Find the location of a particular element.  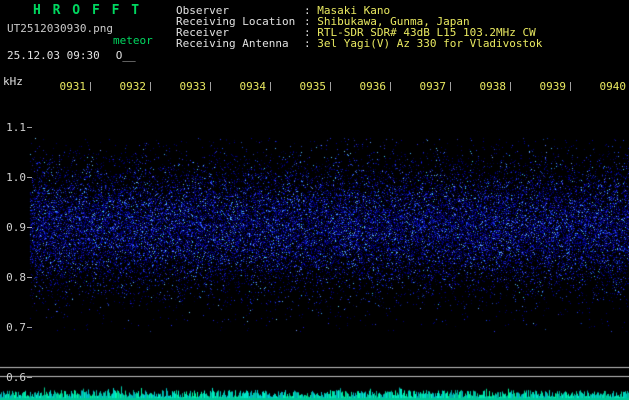

y-tick-label: 0.7 is located at coordinates (16, 327).